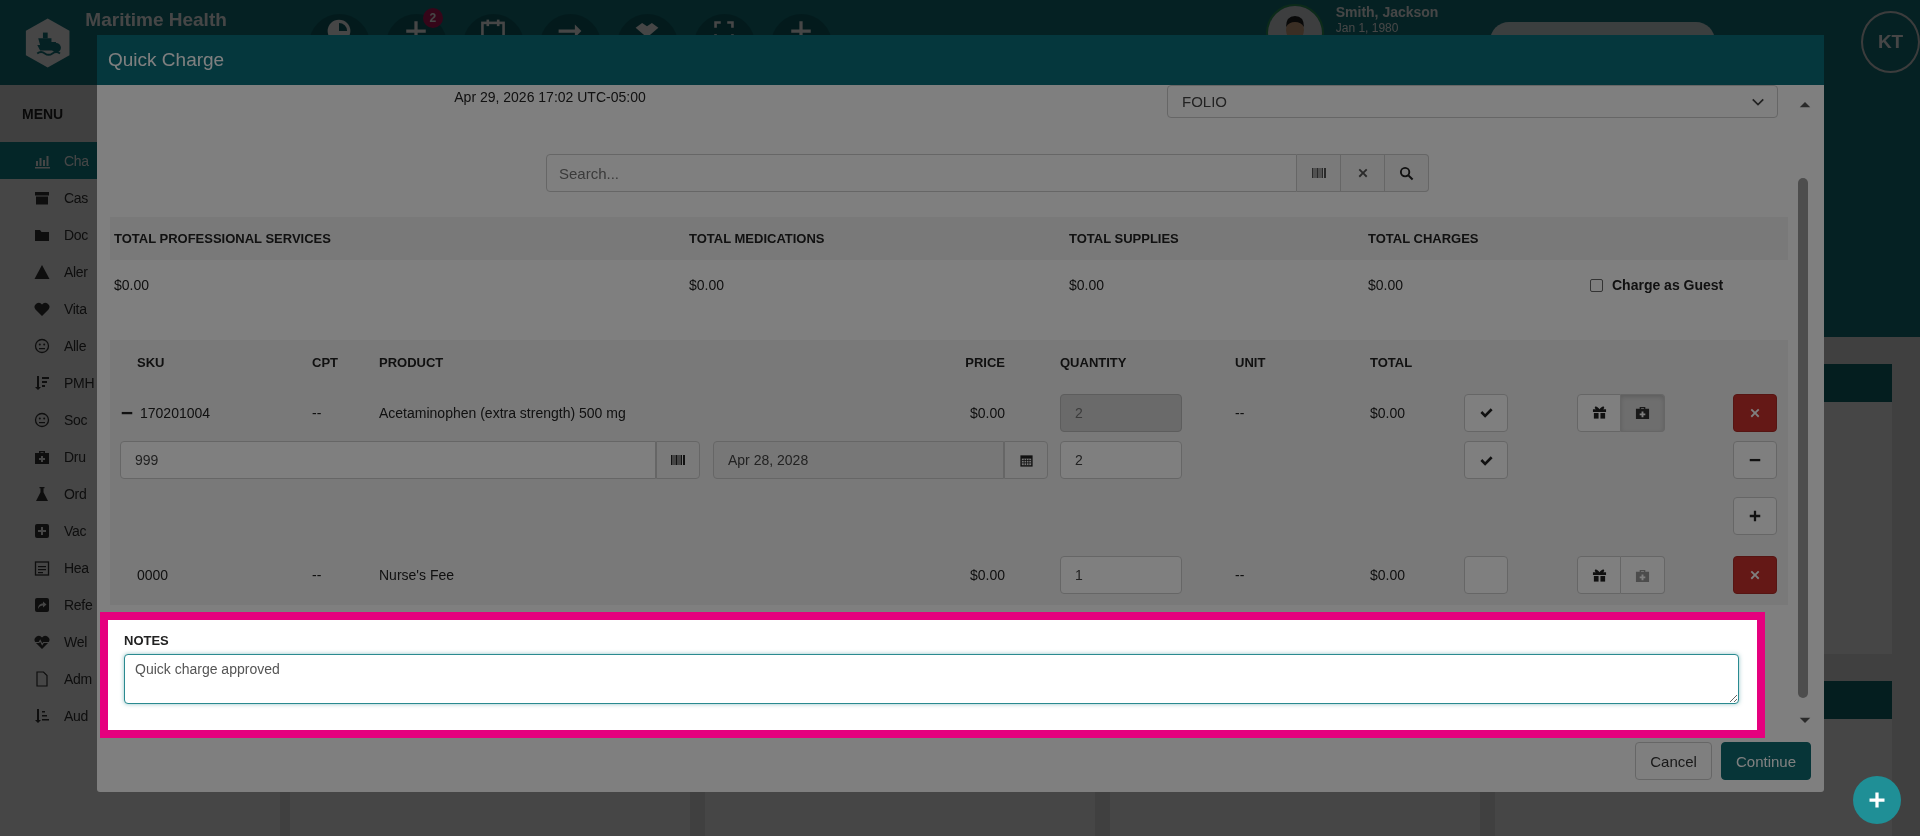 This screenshot has width=1920, height=836. Describe the element at coordinates (75, 308) in the screenshot. I see `sidebar-label: Vita` at that location.